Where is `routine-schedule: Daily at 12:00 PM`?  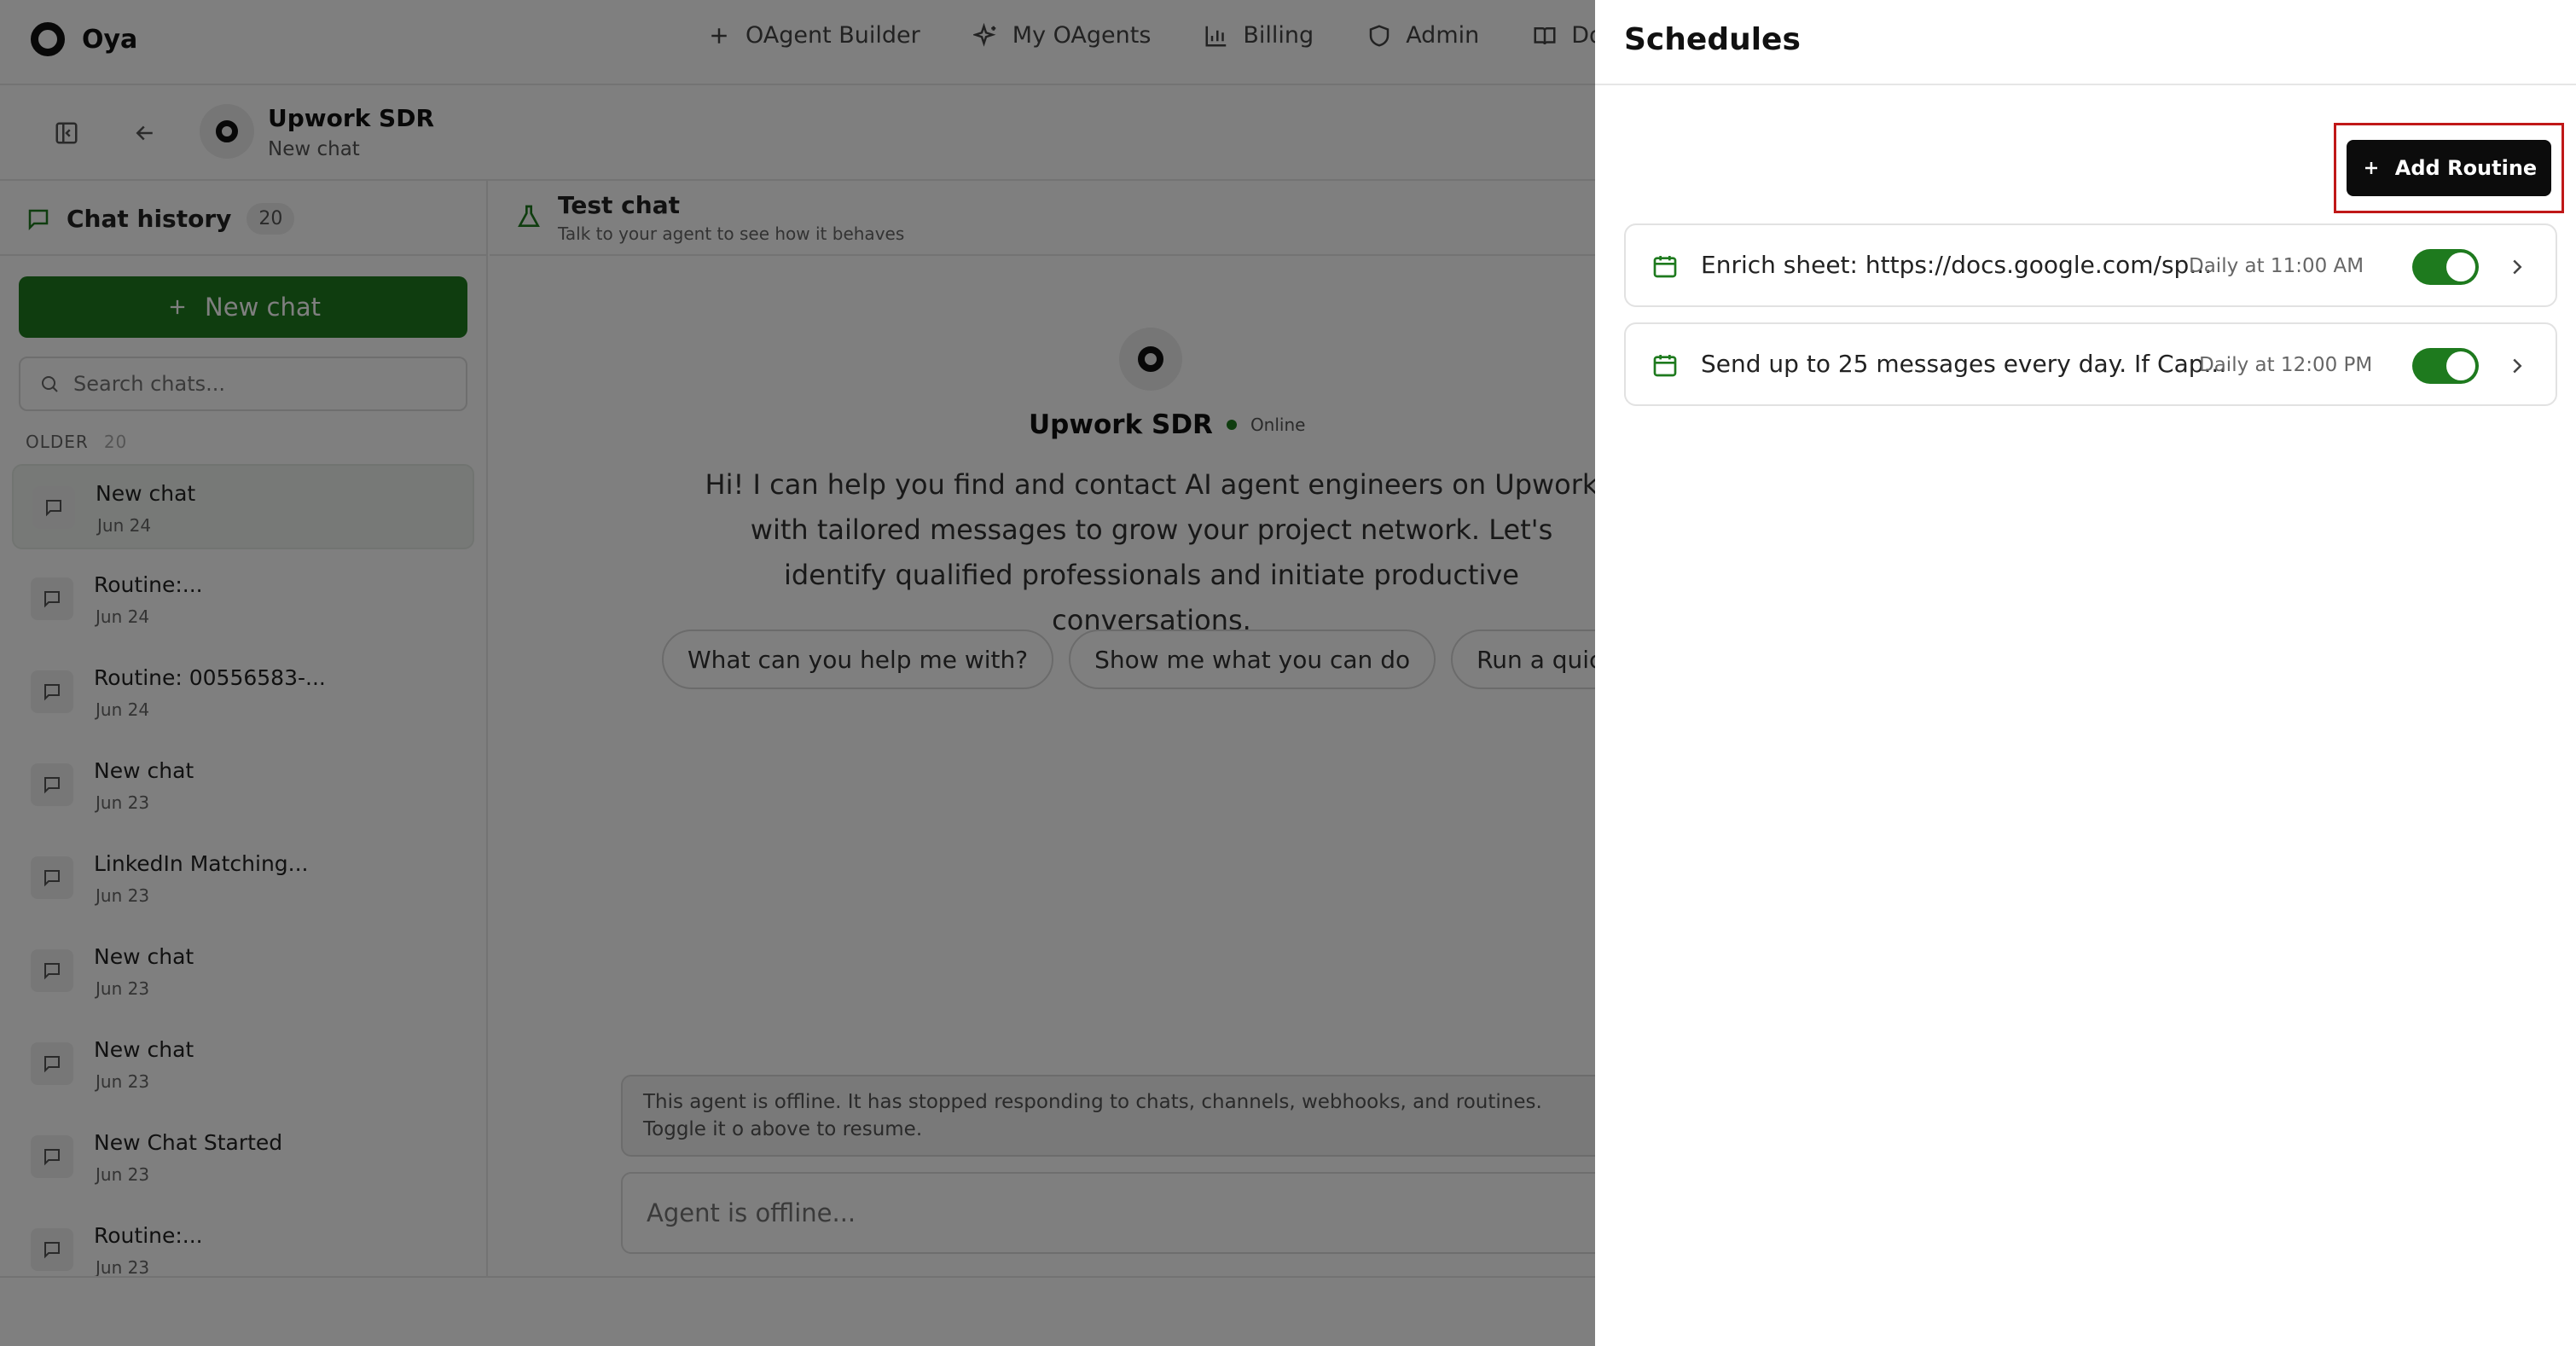 routine-schedule: Daily at 12:00 PM is located at coordinates (2286, 365).